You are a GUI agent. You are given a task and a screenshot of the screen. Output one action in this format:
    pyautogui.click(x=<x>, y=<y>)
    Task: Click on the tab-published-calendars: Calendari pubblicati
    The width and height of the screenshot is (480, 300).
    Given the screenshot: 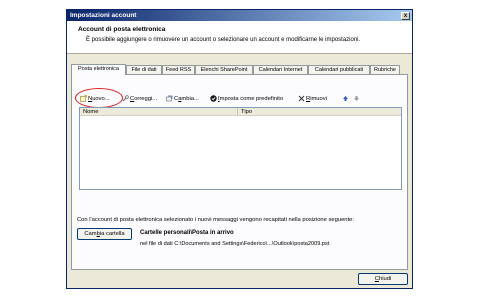 What is the action you would take?
    pyautogui.click(x=339, y=69)
    